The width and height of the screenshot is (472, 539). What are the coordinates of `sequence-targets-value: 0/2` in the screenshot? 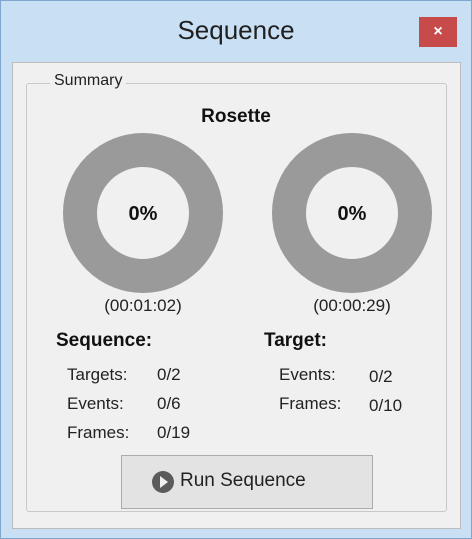 It's located at (169, 374).